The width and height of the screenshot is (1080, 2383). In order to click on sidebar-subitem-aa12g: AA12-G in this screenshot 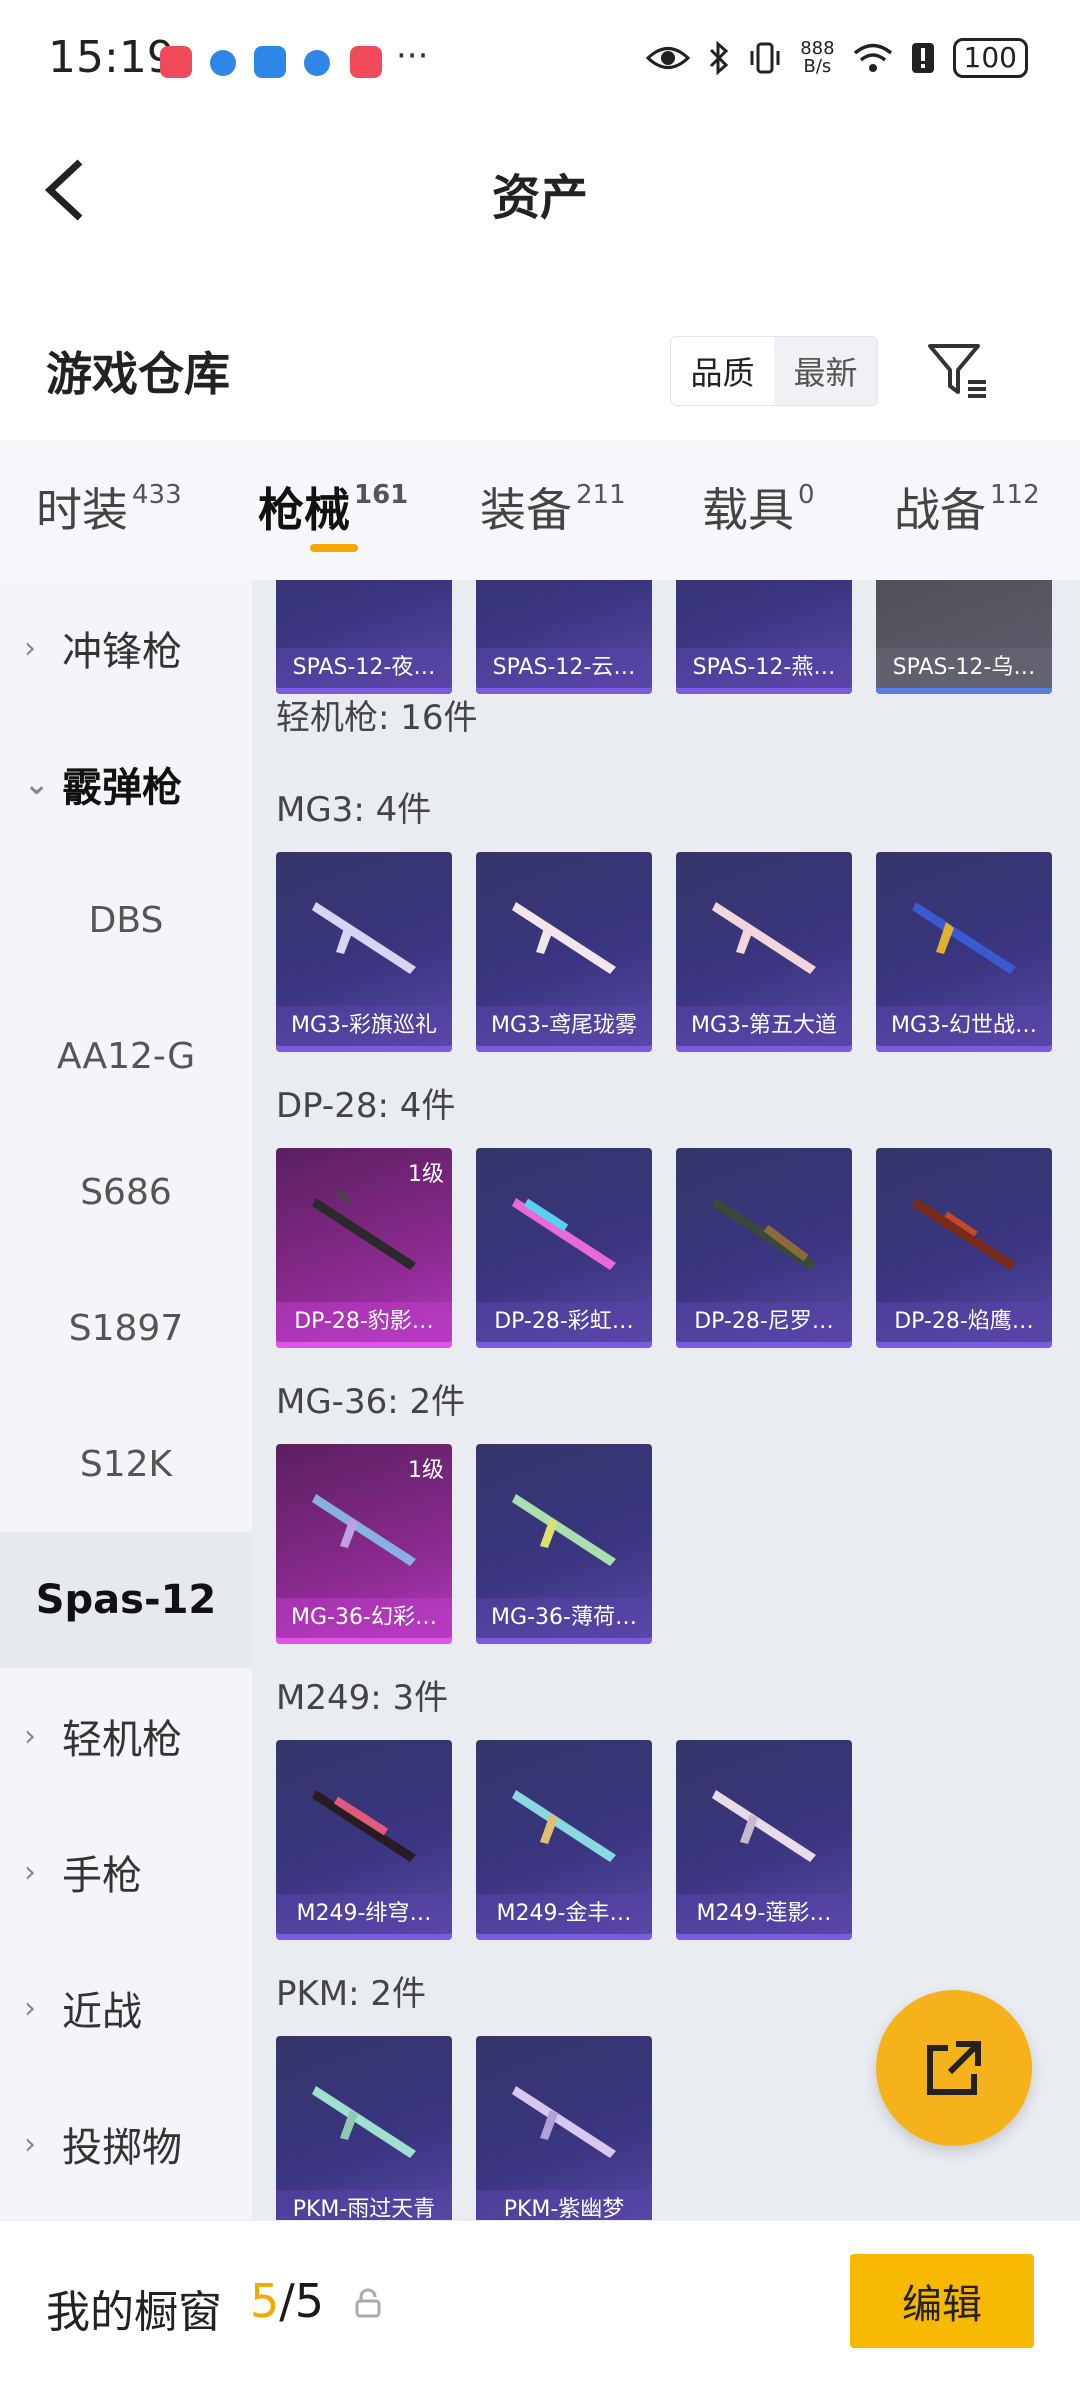, I will do `click(126, 1056)`.